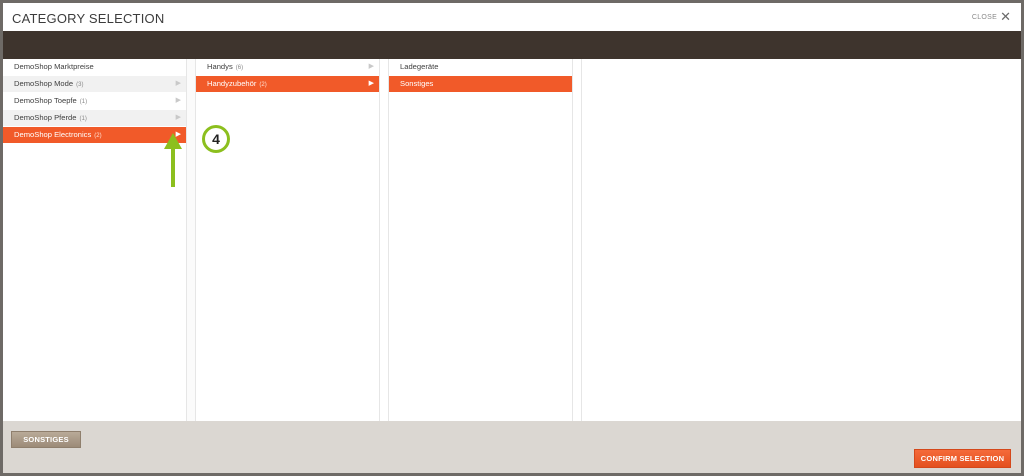  Describe the element at coordinates (216, 139) in the screenshot. I see `annotation-step-badge: 4` at that location.